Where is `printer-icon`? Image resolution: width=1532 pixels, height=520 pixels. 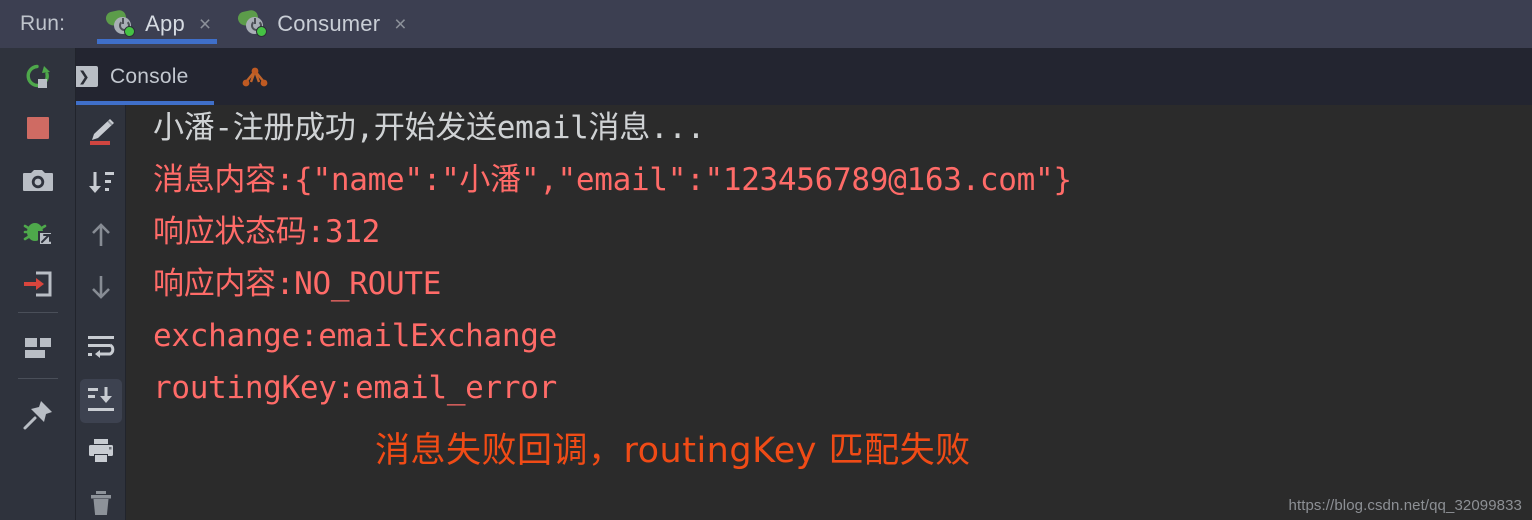 printer-icon is located at coordinates (101, 453).